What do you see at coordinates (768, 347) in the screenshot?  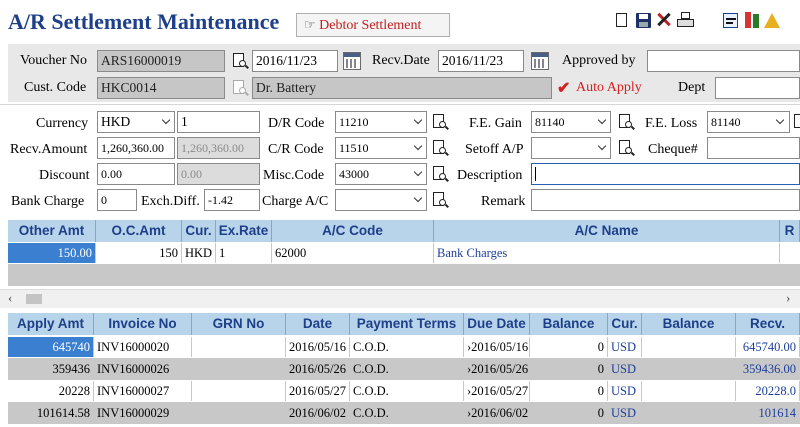 I see `recv-cell: 645740.00` at bounding box center [768, 347].